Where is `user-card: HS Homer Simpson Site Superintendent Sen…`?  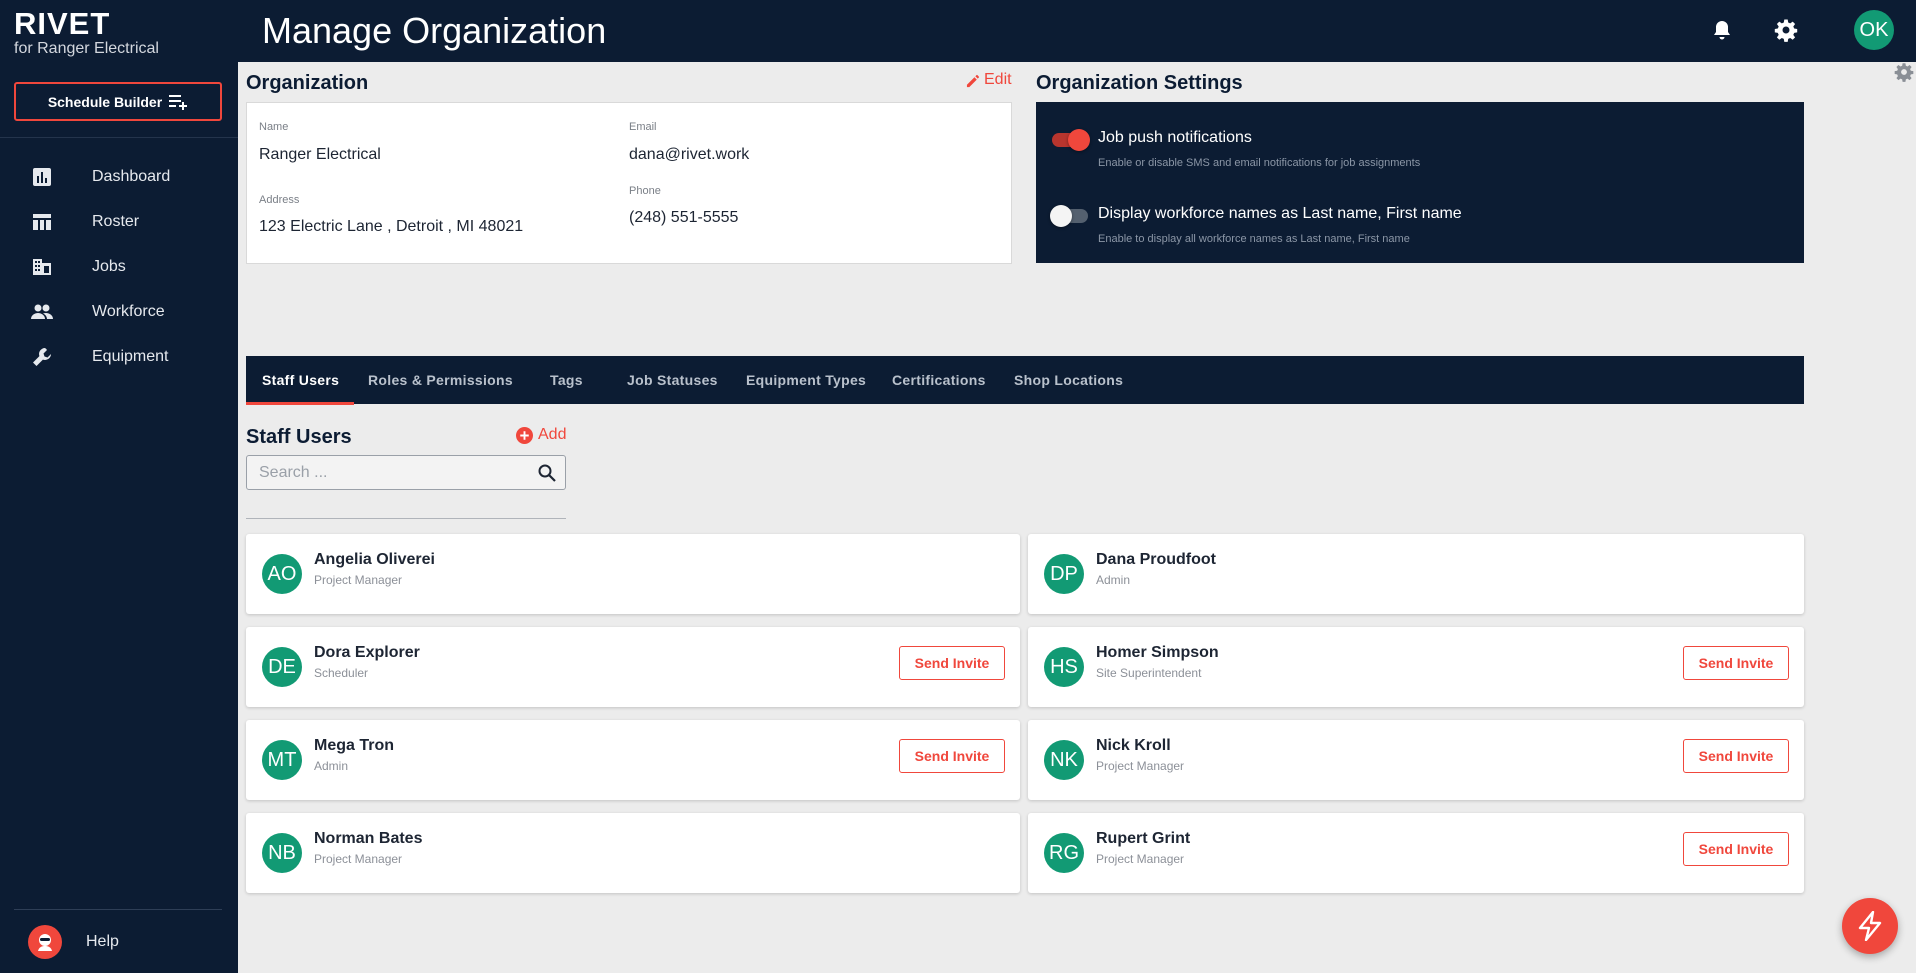
user-card: HS Homer Simpson Site Superintendent Sen… is located at coordinates (1416, 667).